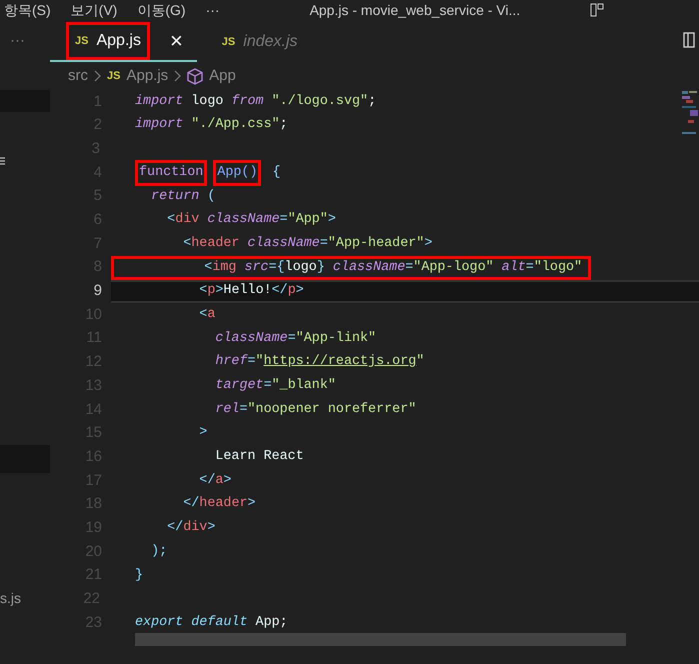 The width and height of the screenshot is (699, 664). What do you see at coordinates (211, 623) in the screenshot?
I see `code-line: export default App;` at bounding box center [211, 623].